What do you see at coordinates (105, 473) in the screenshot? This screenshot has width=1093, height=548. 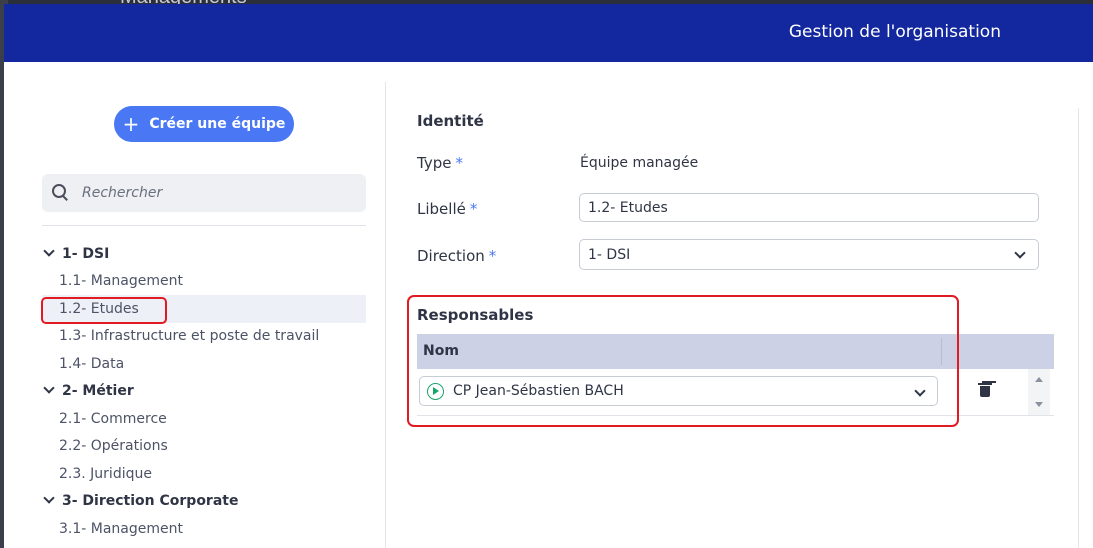 I see `tree-item-label: 2.3. Juridique` at bounding box center [105, 473].